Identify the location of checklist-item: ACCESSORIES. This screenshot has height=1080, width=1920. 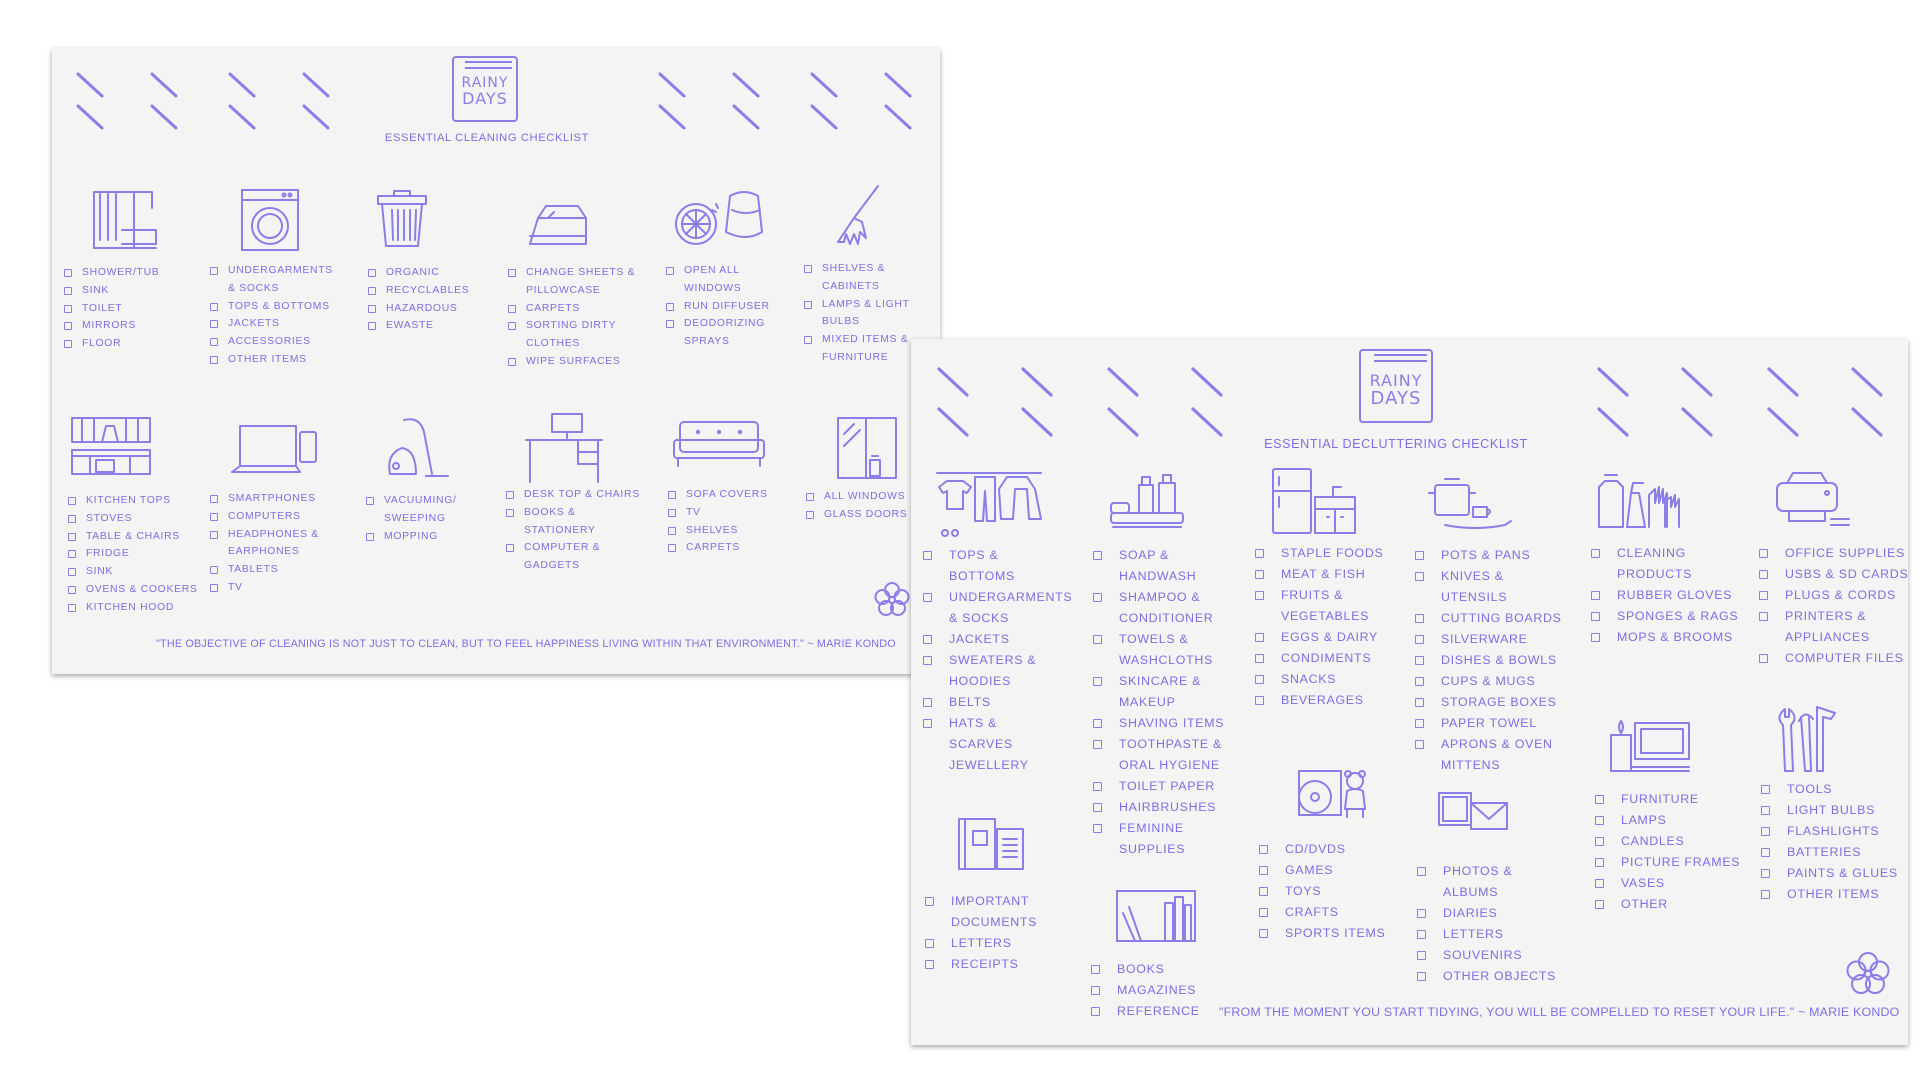
(275, 342).